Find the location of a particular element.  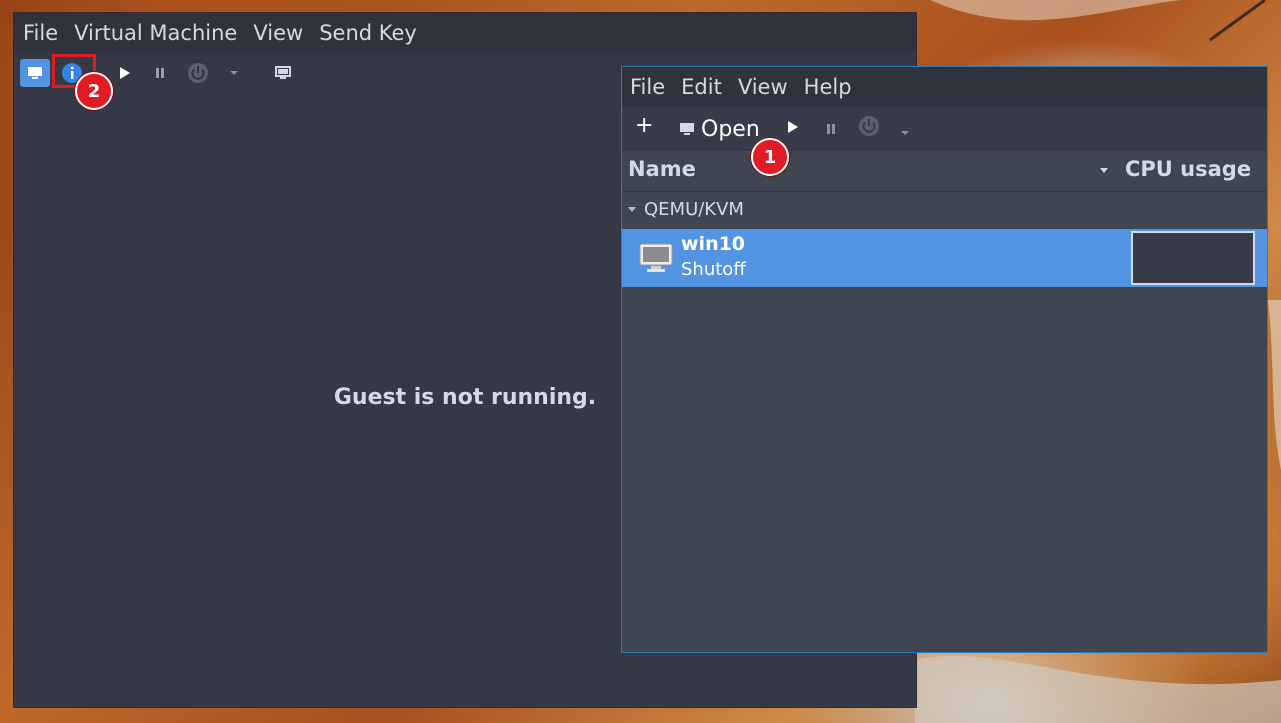

console-menubar: File Virtual Machine View Send Key is located at coordinates (465, 33).